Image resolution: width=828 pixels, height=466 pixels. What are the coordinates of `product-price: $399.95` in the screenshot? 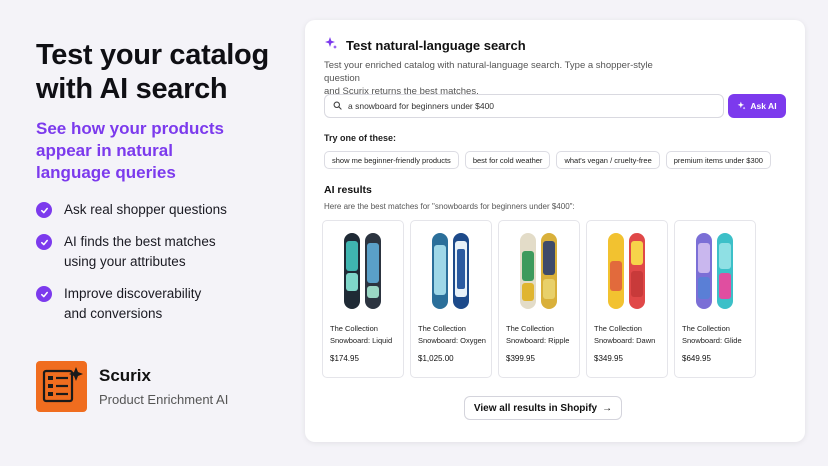 It's located at (520, 358).